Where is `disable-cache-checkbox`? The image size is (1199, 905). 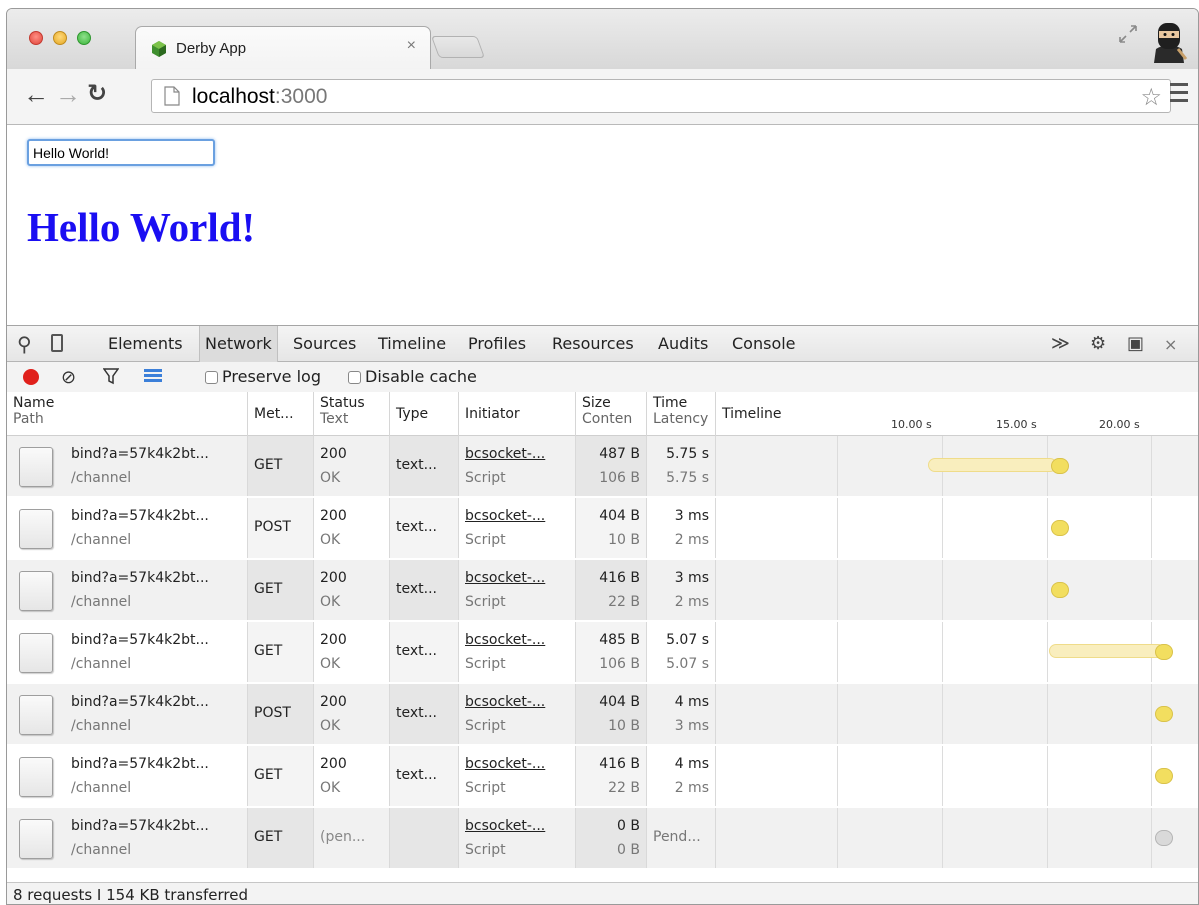
disable-cache-checkbox is located at coordinates (354, 377).